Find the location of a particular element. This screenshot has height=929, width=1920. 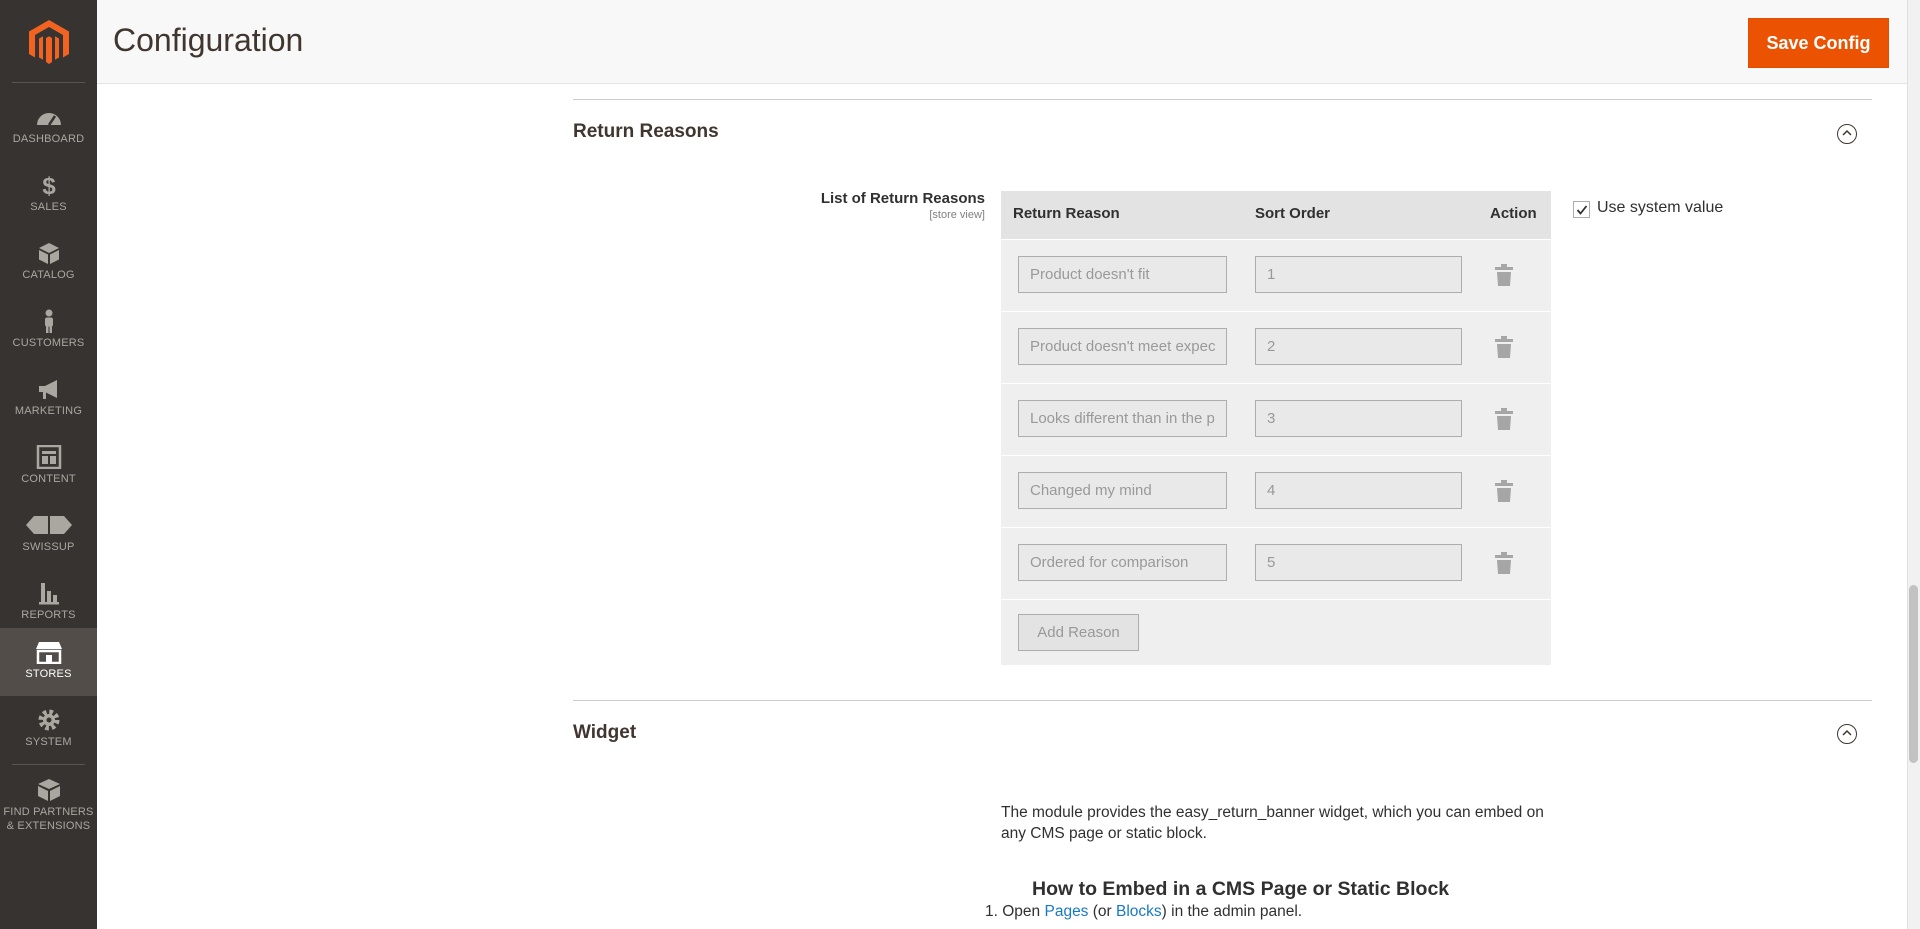

nav-content-label: CONTENT is located at coordinates (48, 479).